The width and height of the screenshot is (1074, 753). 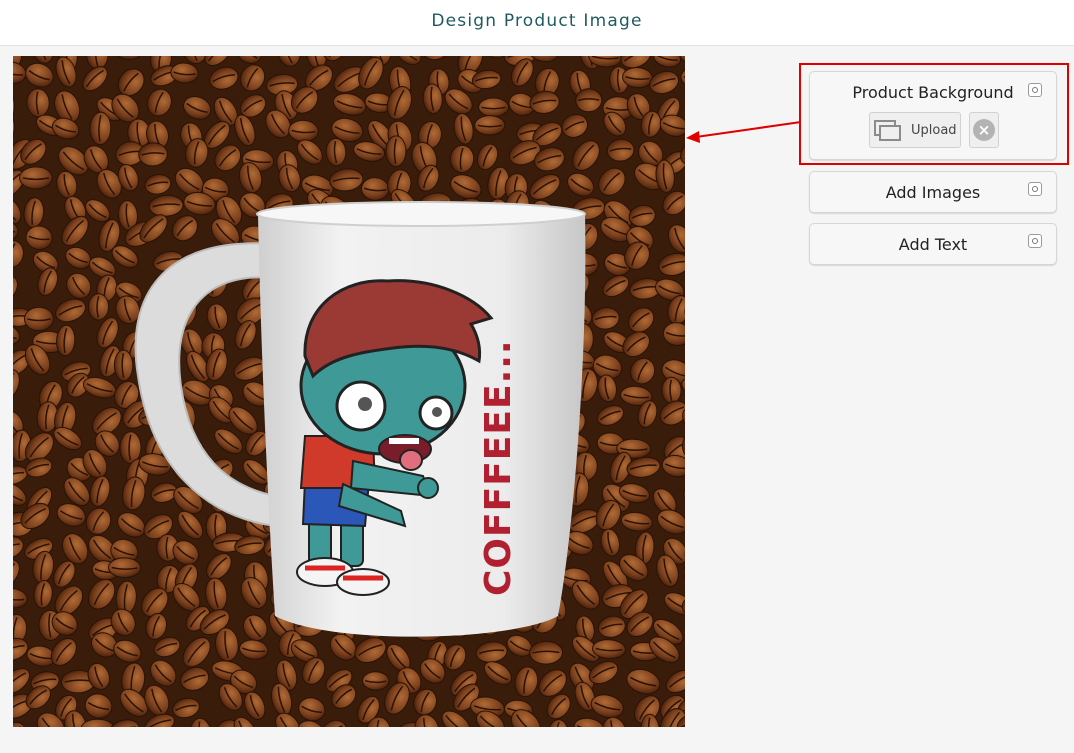 What do you see at coordinates (887, 130) in the screenshot?
I see `image-upload-icon` at bounding box center [887, 130].